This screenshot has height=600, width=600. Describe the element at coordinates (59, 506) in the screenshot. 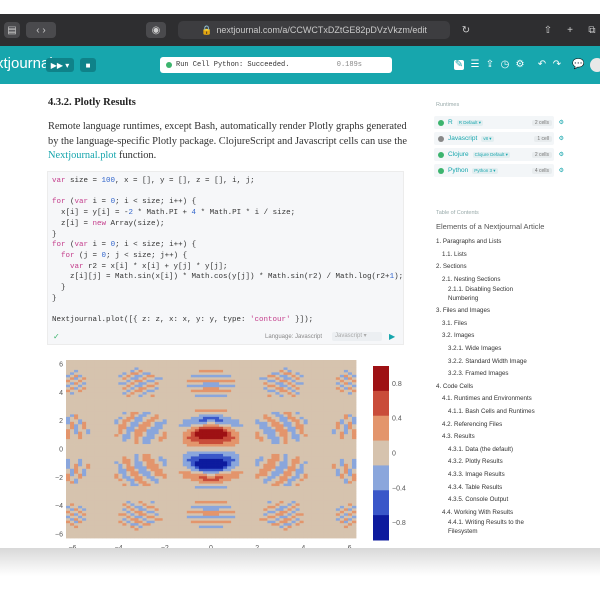

I see `y-tick-label: −4` at that location.